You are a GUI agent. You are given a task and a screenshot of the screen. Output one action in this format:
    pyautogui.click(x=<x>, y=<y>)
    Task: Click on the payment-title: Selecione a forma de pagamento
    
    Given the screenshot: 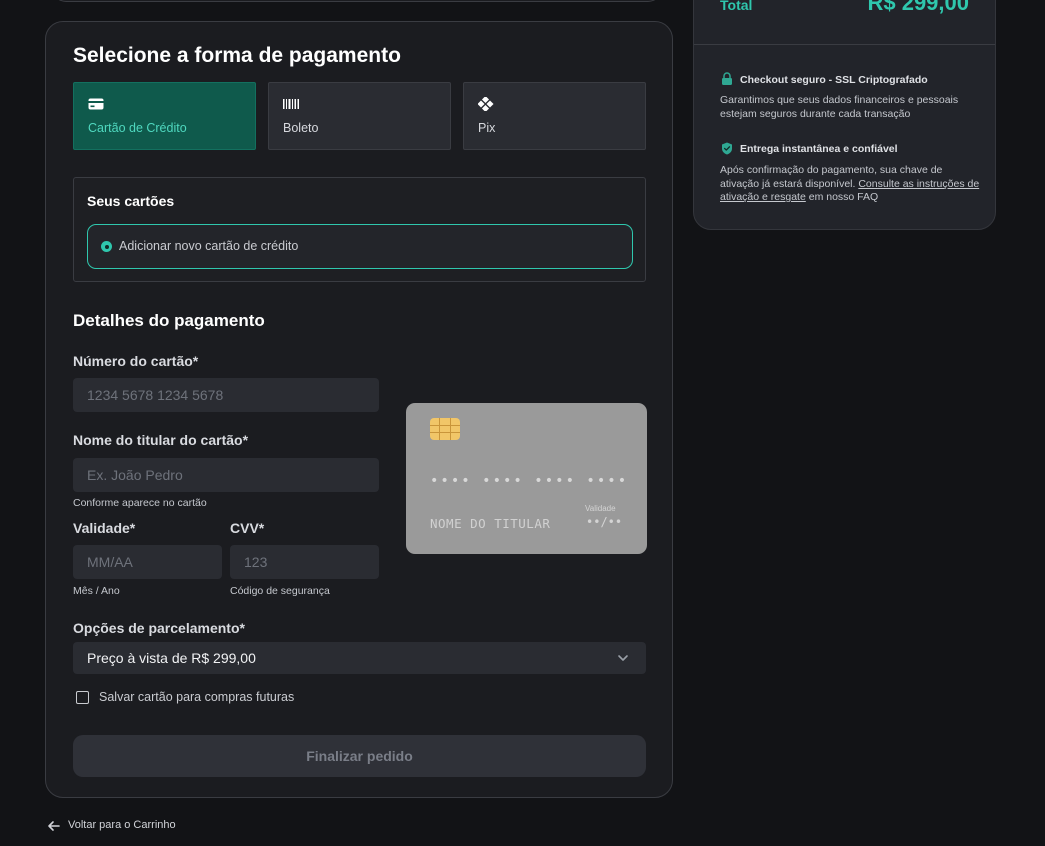 What is the action you would take?
    pyautogui.click(x=237, y=55)
    